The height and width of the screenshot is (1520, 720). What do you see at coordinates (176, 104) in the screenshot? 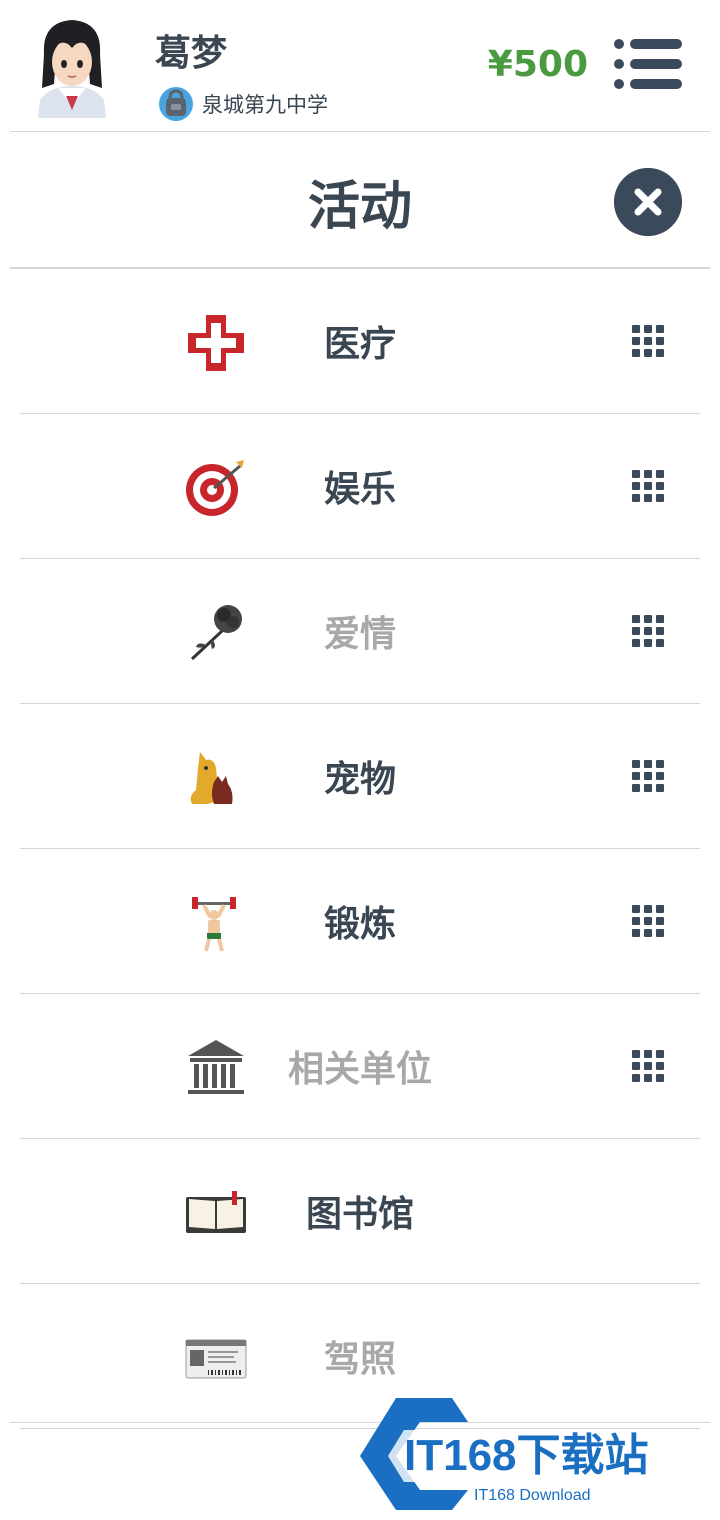
I see `school-bag-icon` at bounding box center [176, 104].